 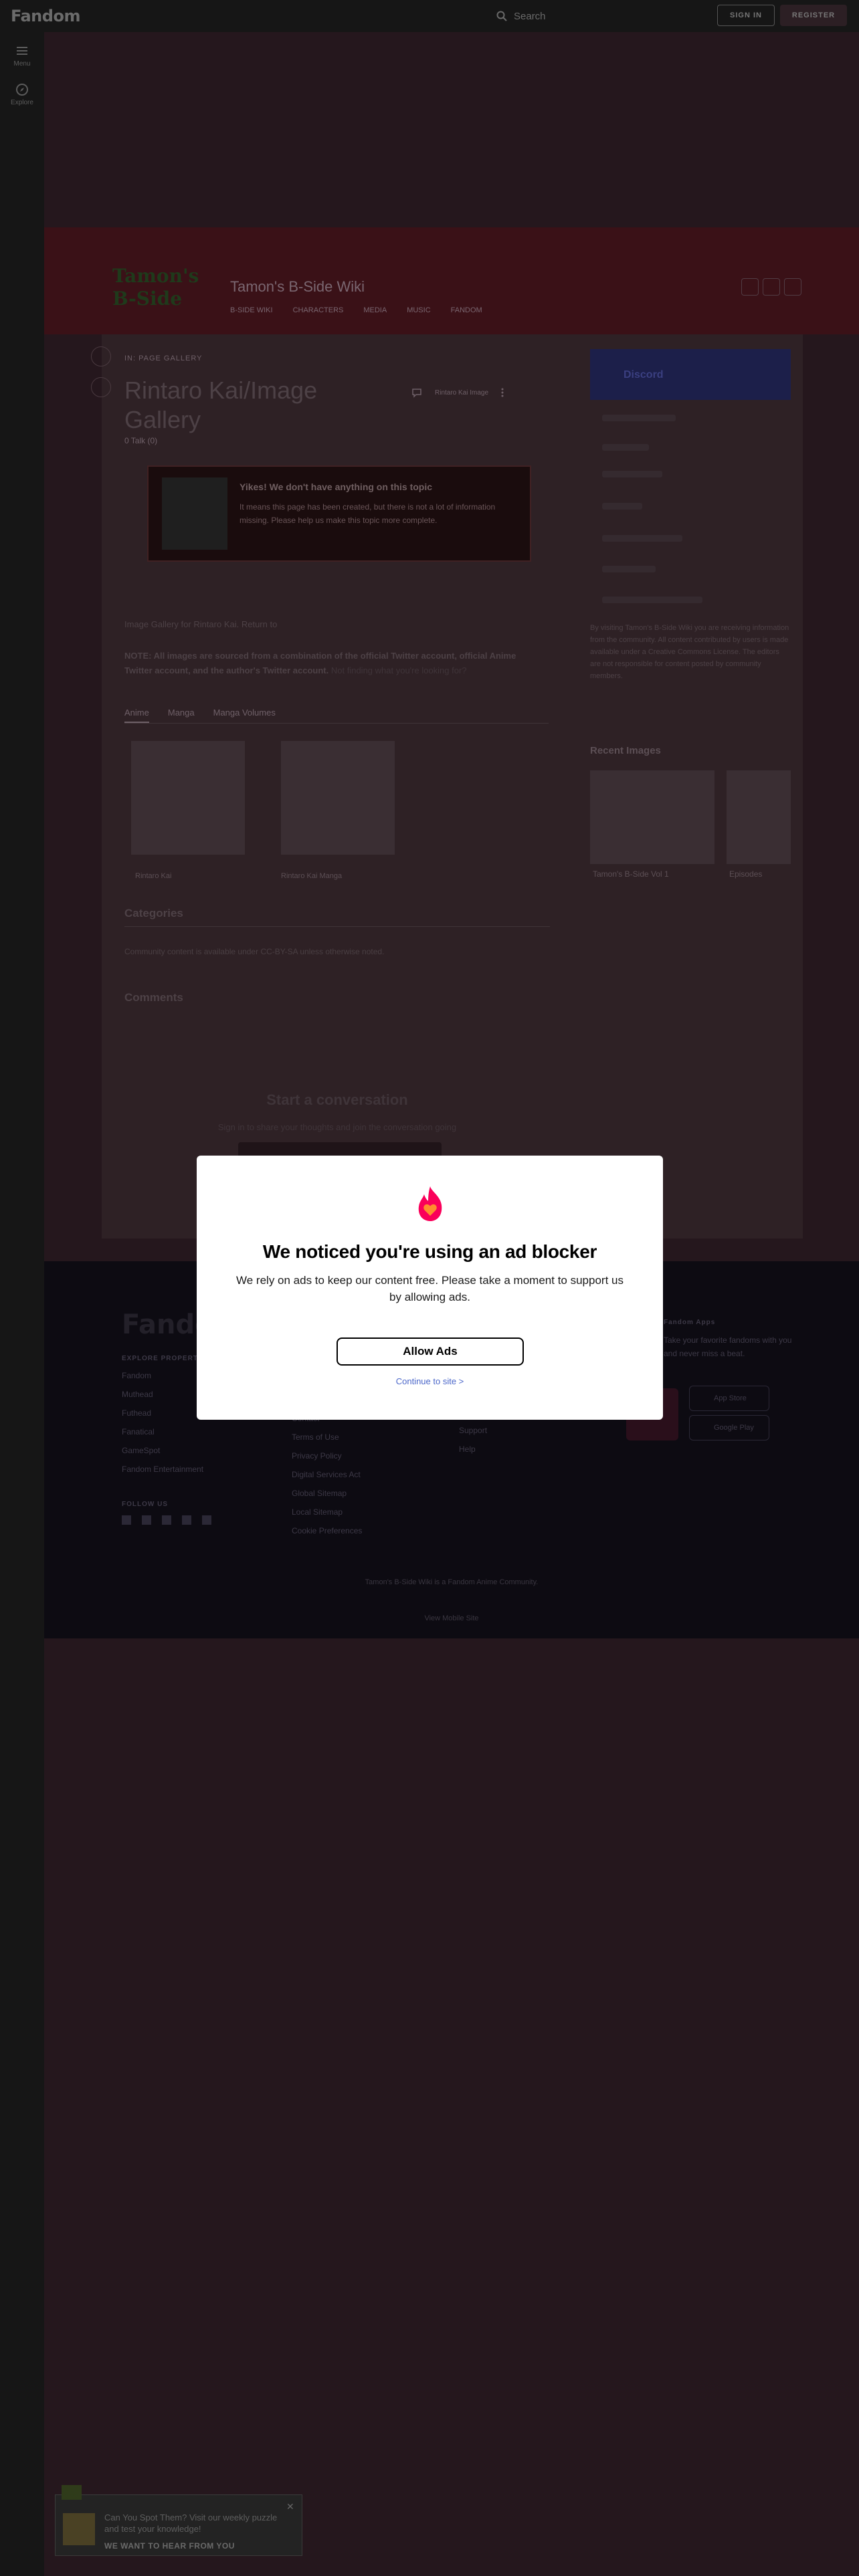 What do you see at coordinates (746, 15) in the screenshot?
I see `sign-in-button: SIGN IN` at bounding box center [746, 15].